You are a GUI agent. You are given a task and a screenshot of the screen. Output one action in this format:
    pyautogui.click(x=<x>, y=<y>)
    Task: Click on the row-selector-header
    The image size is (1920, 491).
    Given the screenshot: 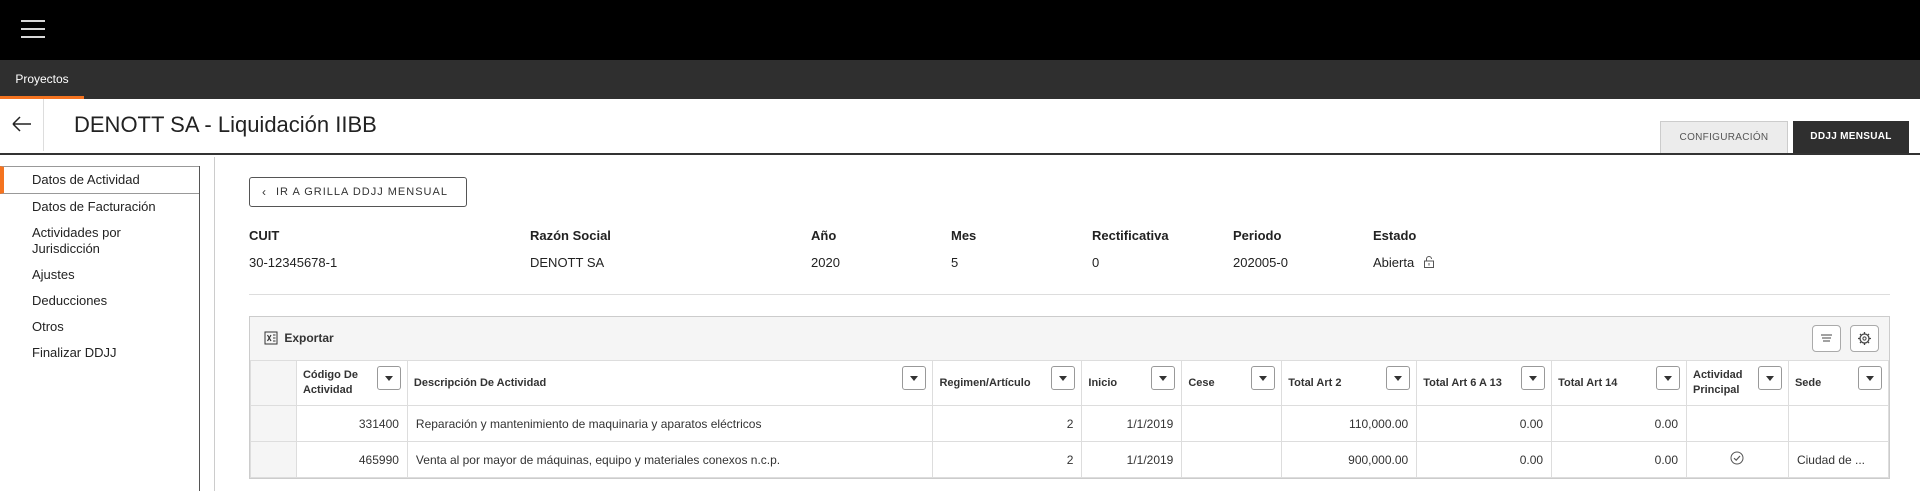 What is the action you would take?
    pyautogui.click(x=273, y=383)
    